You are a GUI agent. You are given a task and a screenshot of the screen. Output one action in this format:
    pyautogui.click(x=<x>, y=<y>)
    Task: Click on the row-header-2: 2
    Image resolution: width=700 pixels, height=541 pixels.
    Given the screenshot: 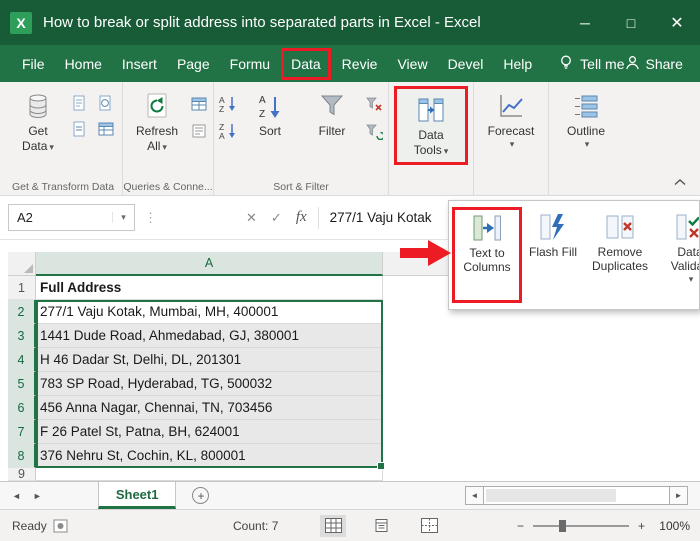 What is the action you would take?
    pyautogui.click(x=22, y=312)
    